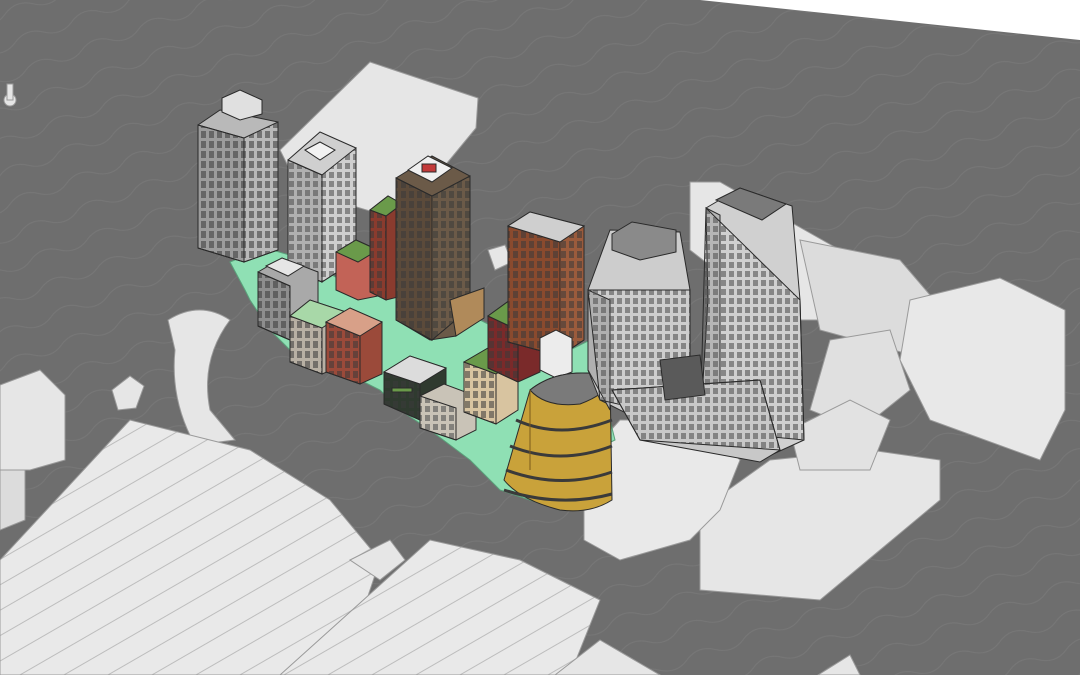  I want to click on block-red-front, so click(354, 346).